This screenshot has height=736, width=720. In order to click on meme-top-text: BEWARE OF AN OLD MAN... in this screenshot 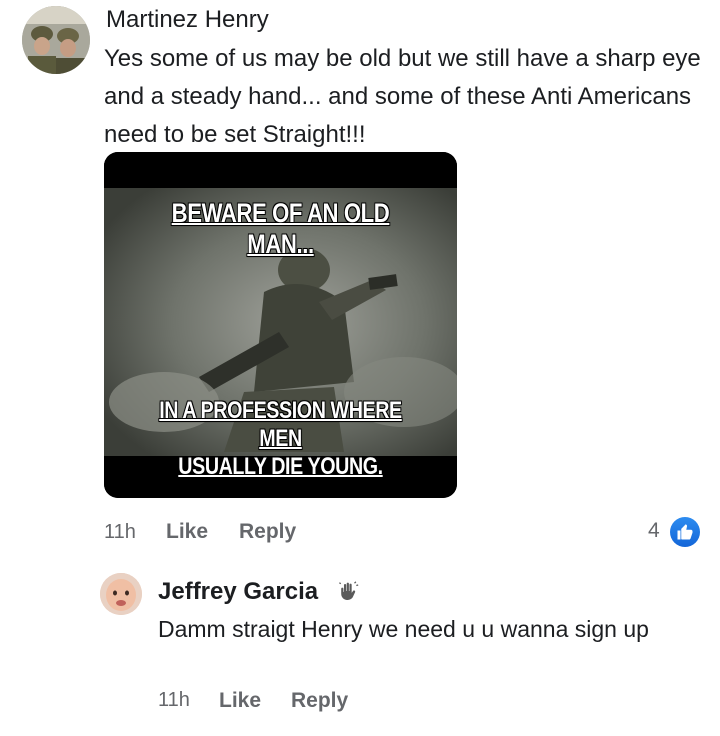, I will do `click(280, 228)`.